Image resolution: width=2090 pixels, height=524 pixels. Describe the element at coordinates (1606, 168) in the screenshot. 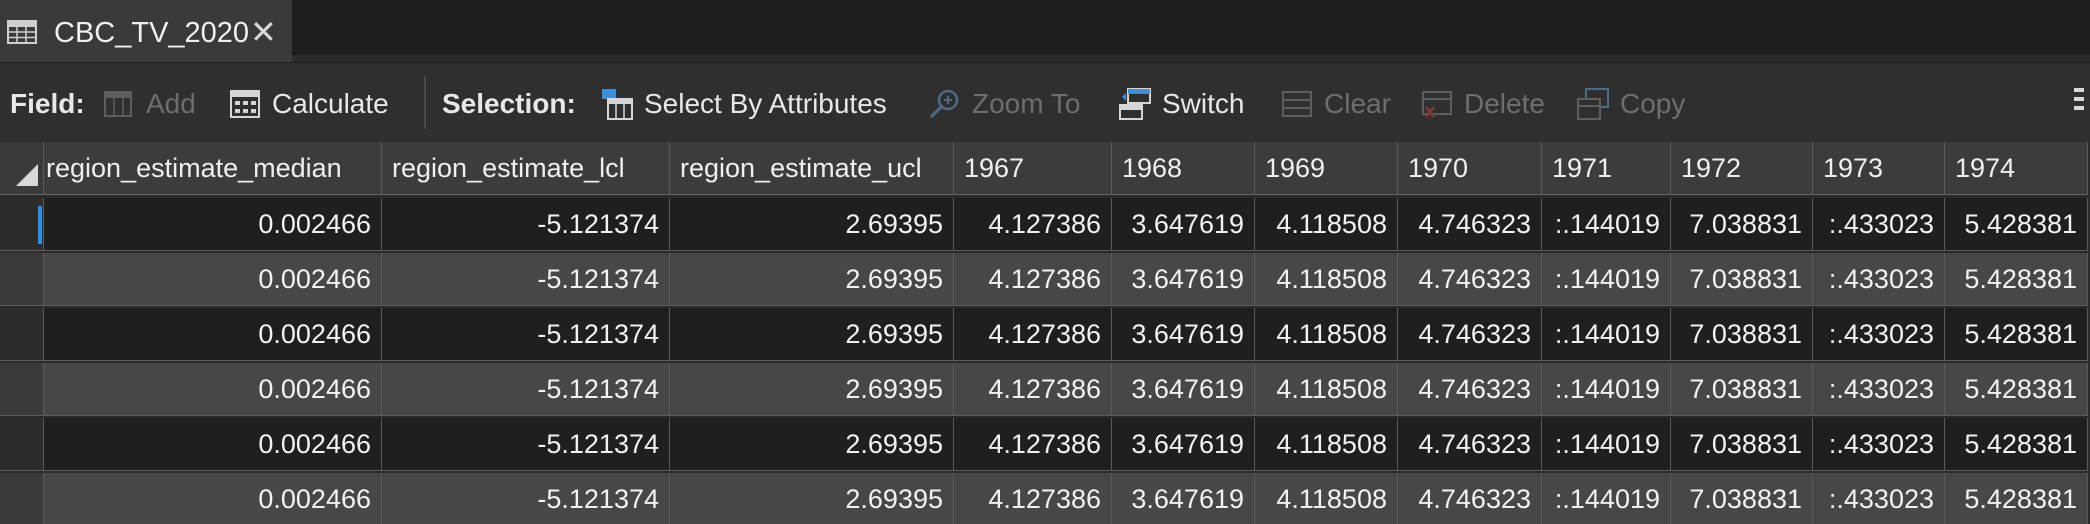

I see `column-header: 1971` at that location.